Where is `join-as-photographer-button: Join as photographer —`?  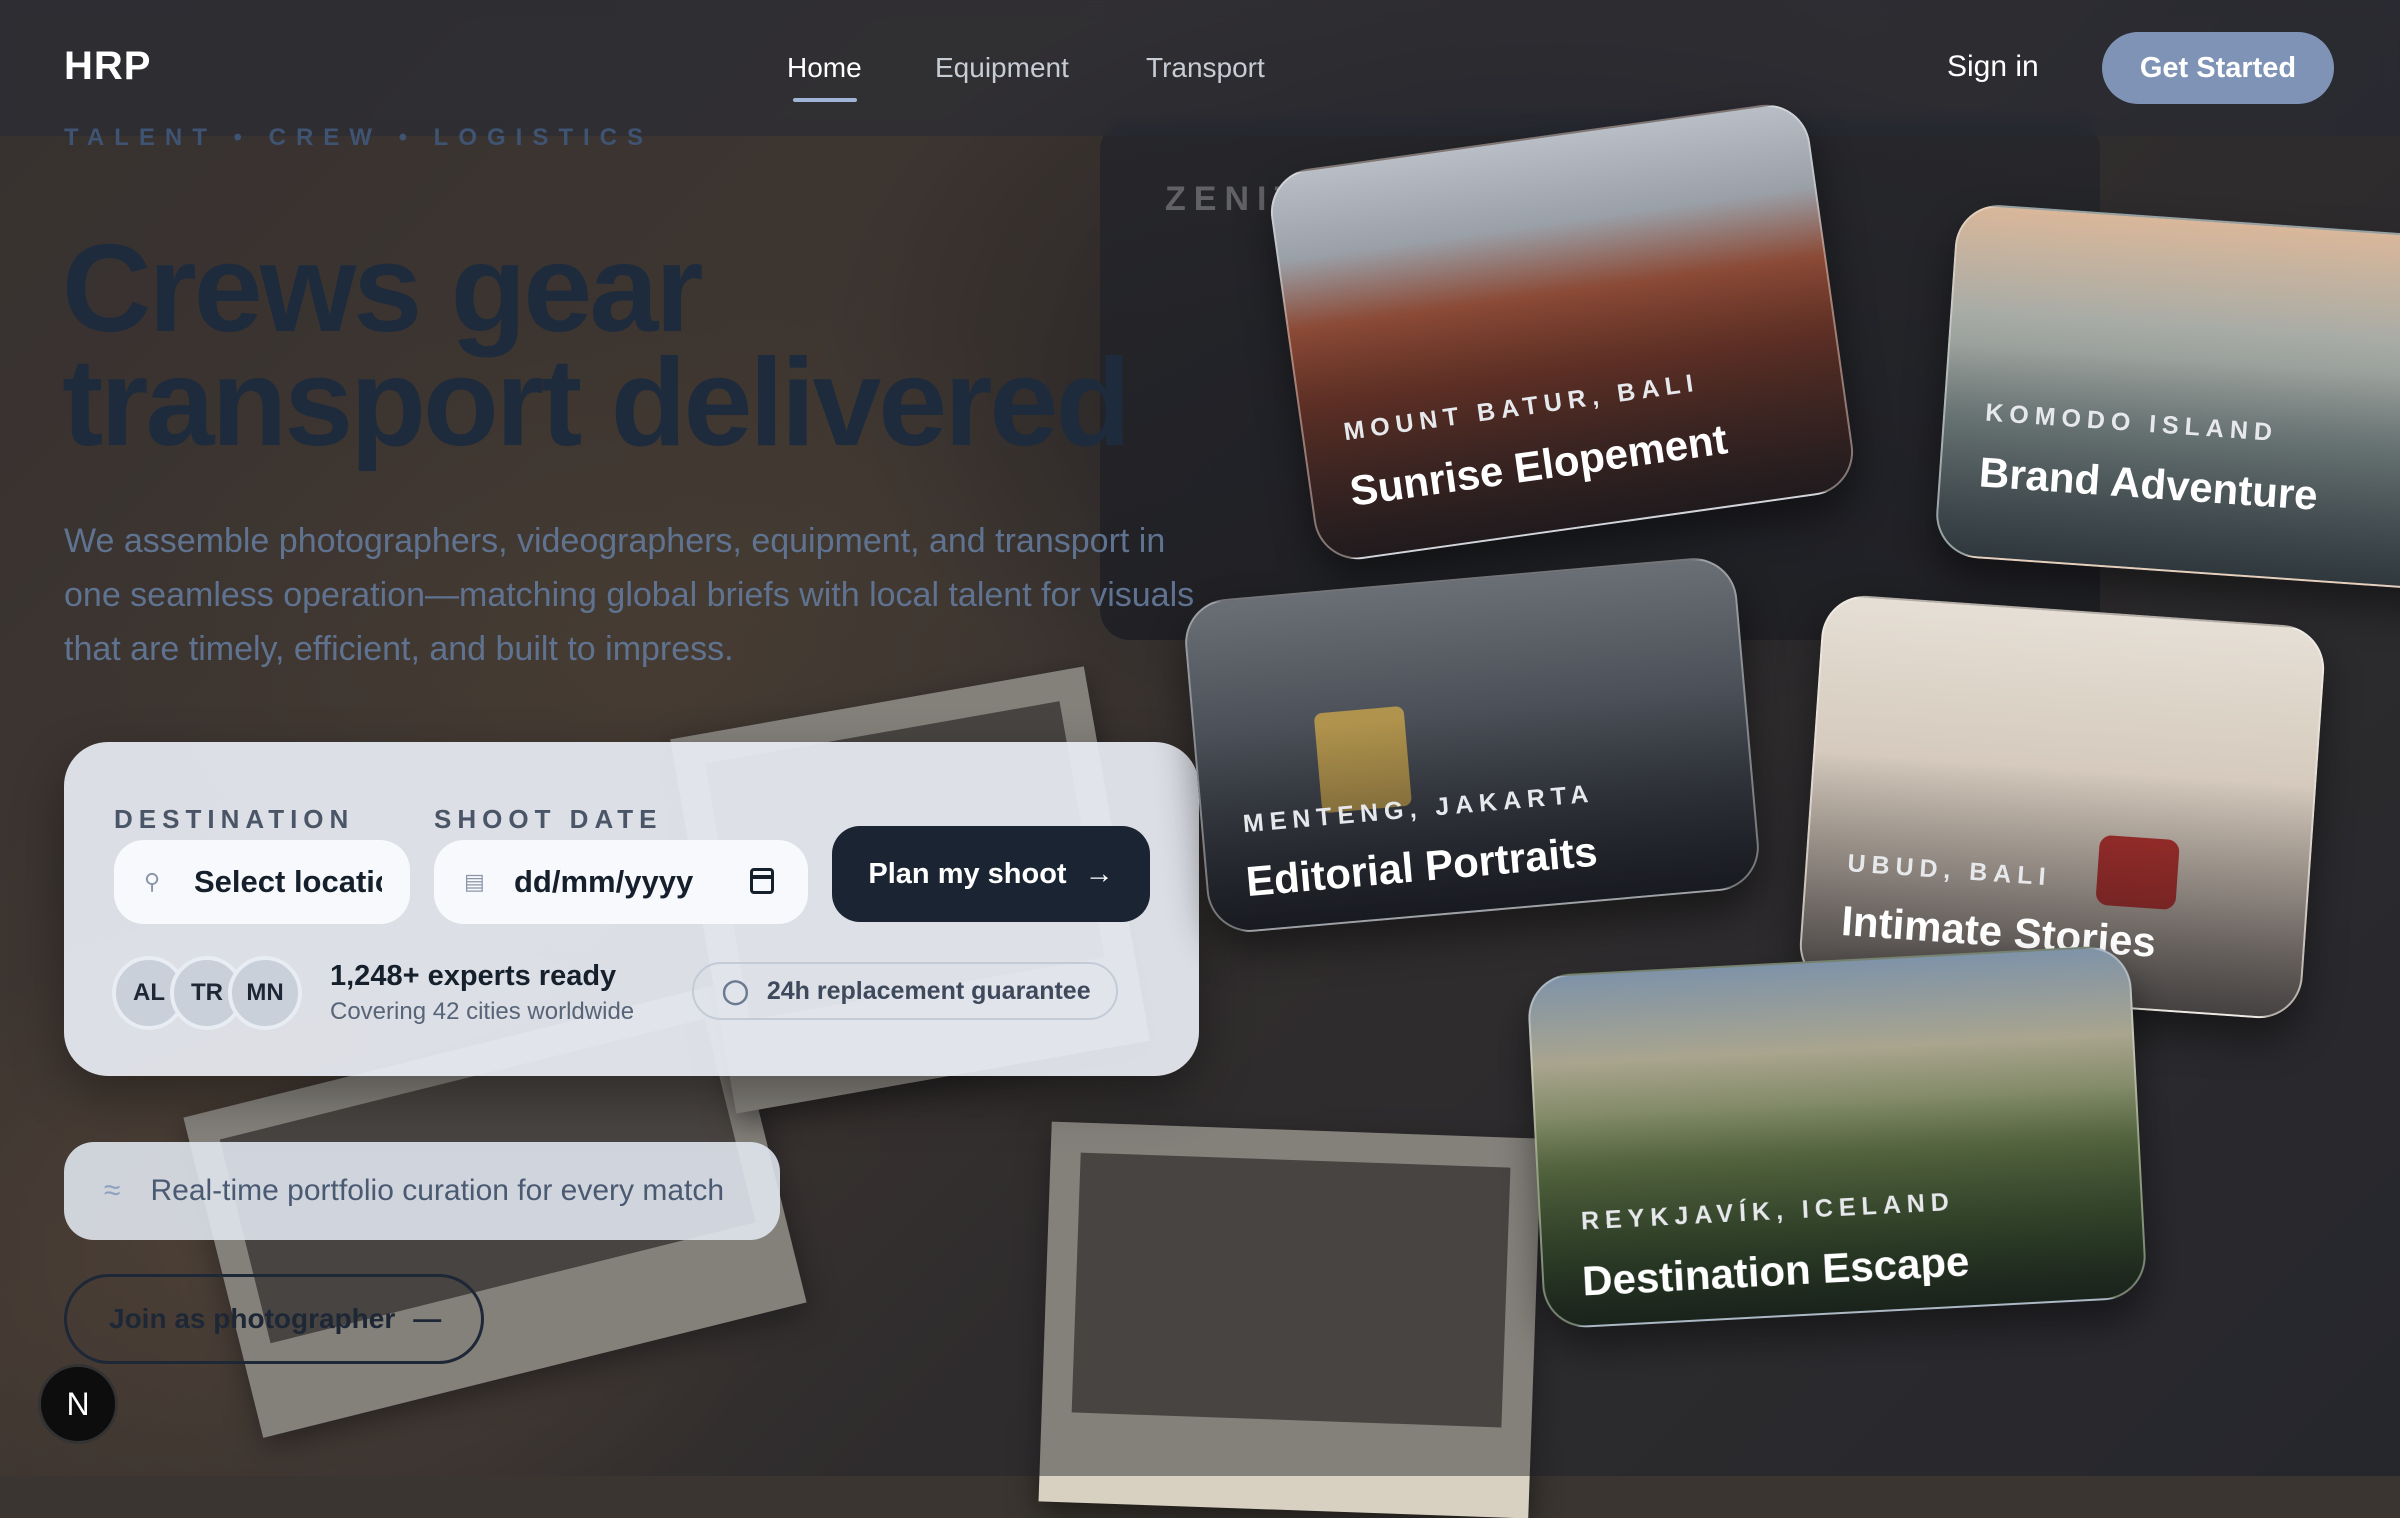 join-as-photographer-button: Join as photographer — is located at coordinates (274, 1319).